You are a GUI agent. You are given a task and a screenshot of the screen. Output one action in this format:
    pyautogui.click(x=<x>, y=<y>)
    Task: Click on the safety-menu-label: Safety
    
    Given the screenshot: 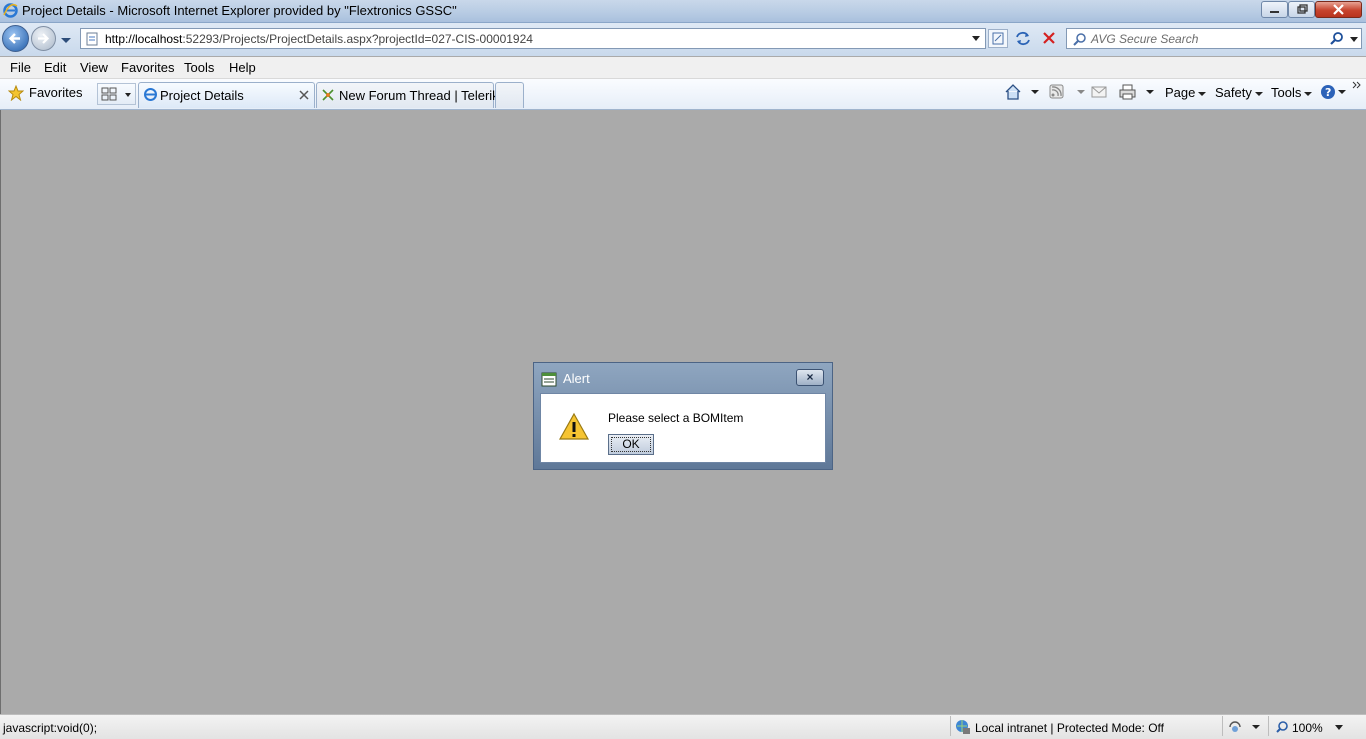 What is the action you would take?
    pyautogui.click(x=1233, y=92)
    